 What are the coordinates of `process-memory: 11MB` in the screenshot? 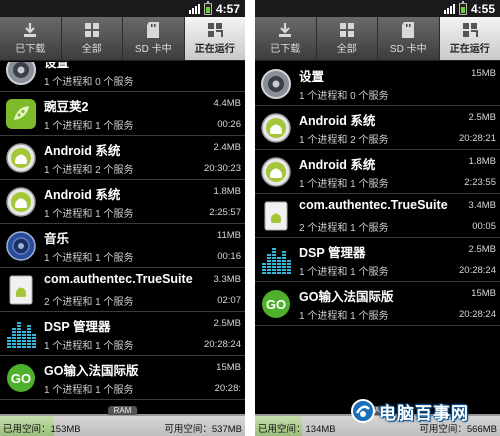 It's located at (228, 235).